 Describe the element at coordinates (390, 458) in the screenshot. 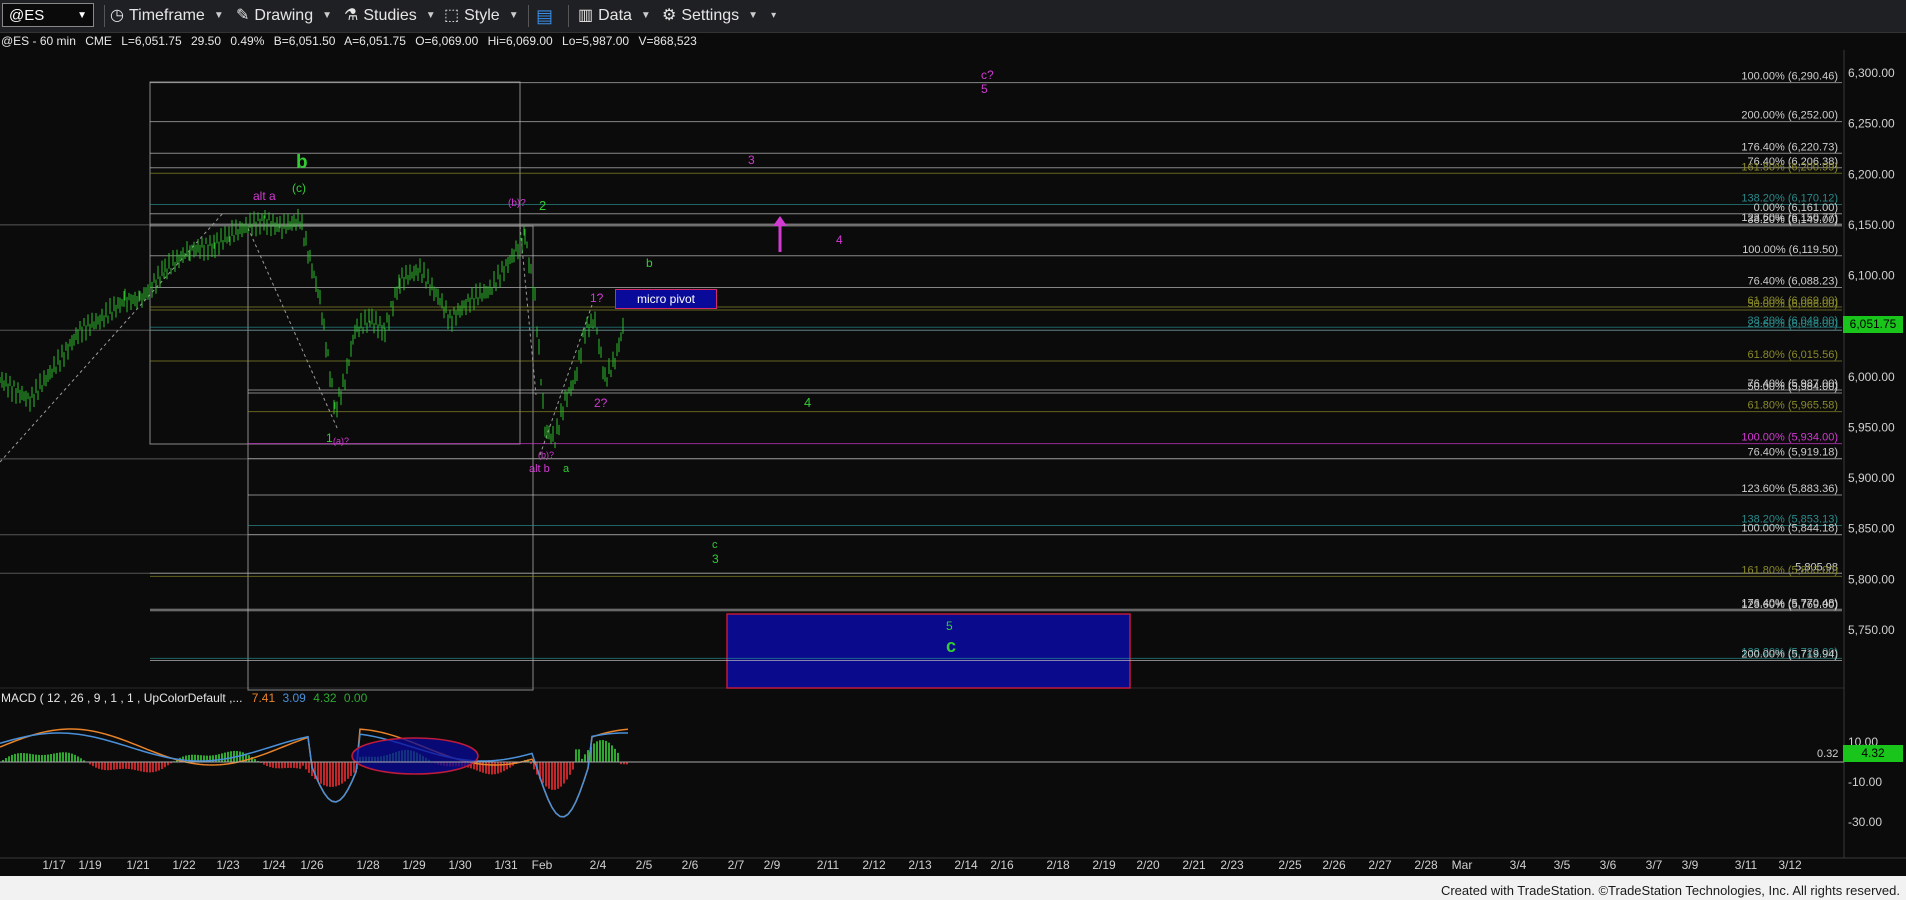

I see `wave-rectangle` at that location.